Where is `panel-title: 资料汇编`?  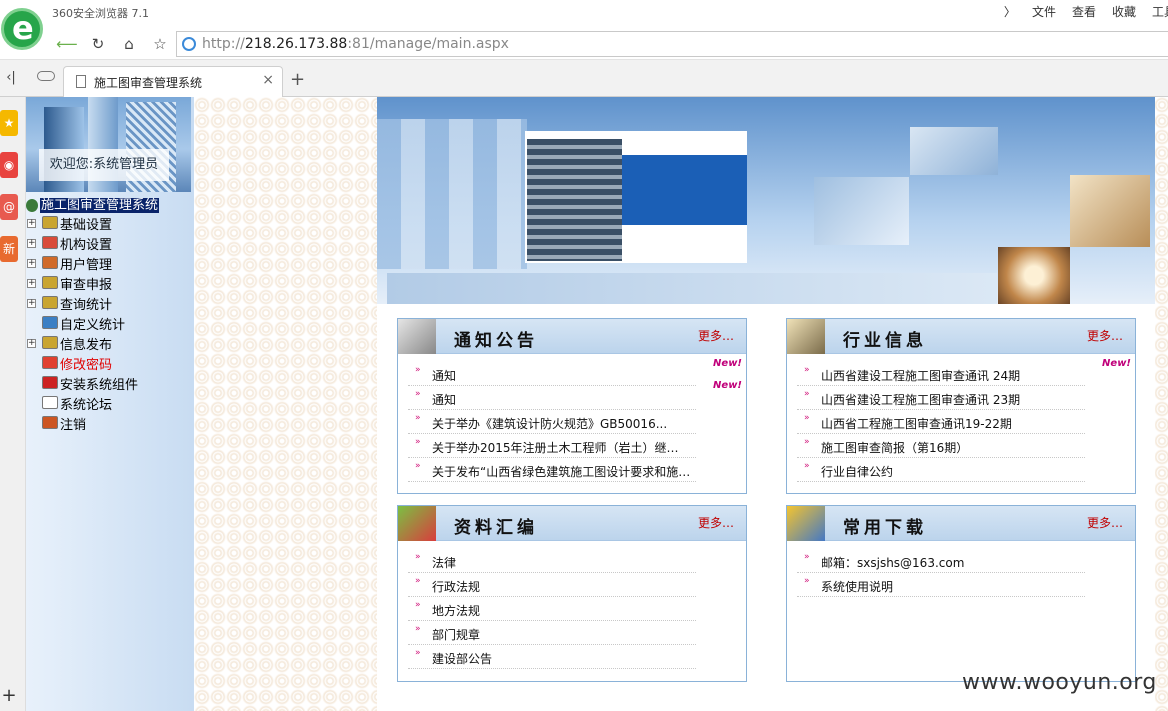 panel-title: 资料汇编 is located at coordinates (496, 528).